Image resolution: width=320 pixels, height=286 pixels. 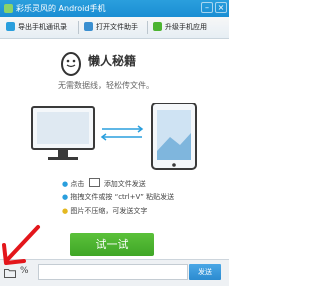 I want to click on open-folder-button: 打开文件助手, so click(x=111, y=27).